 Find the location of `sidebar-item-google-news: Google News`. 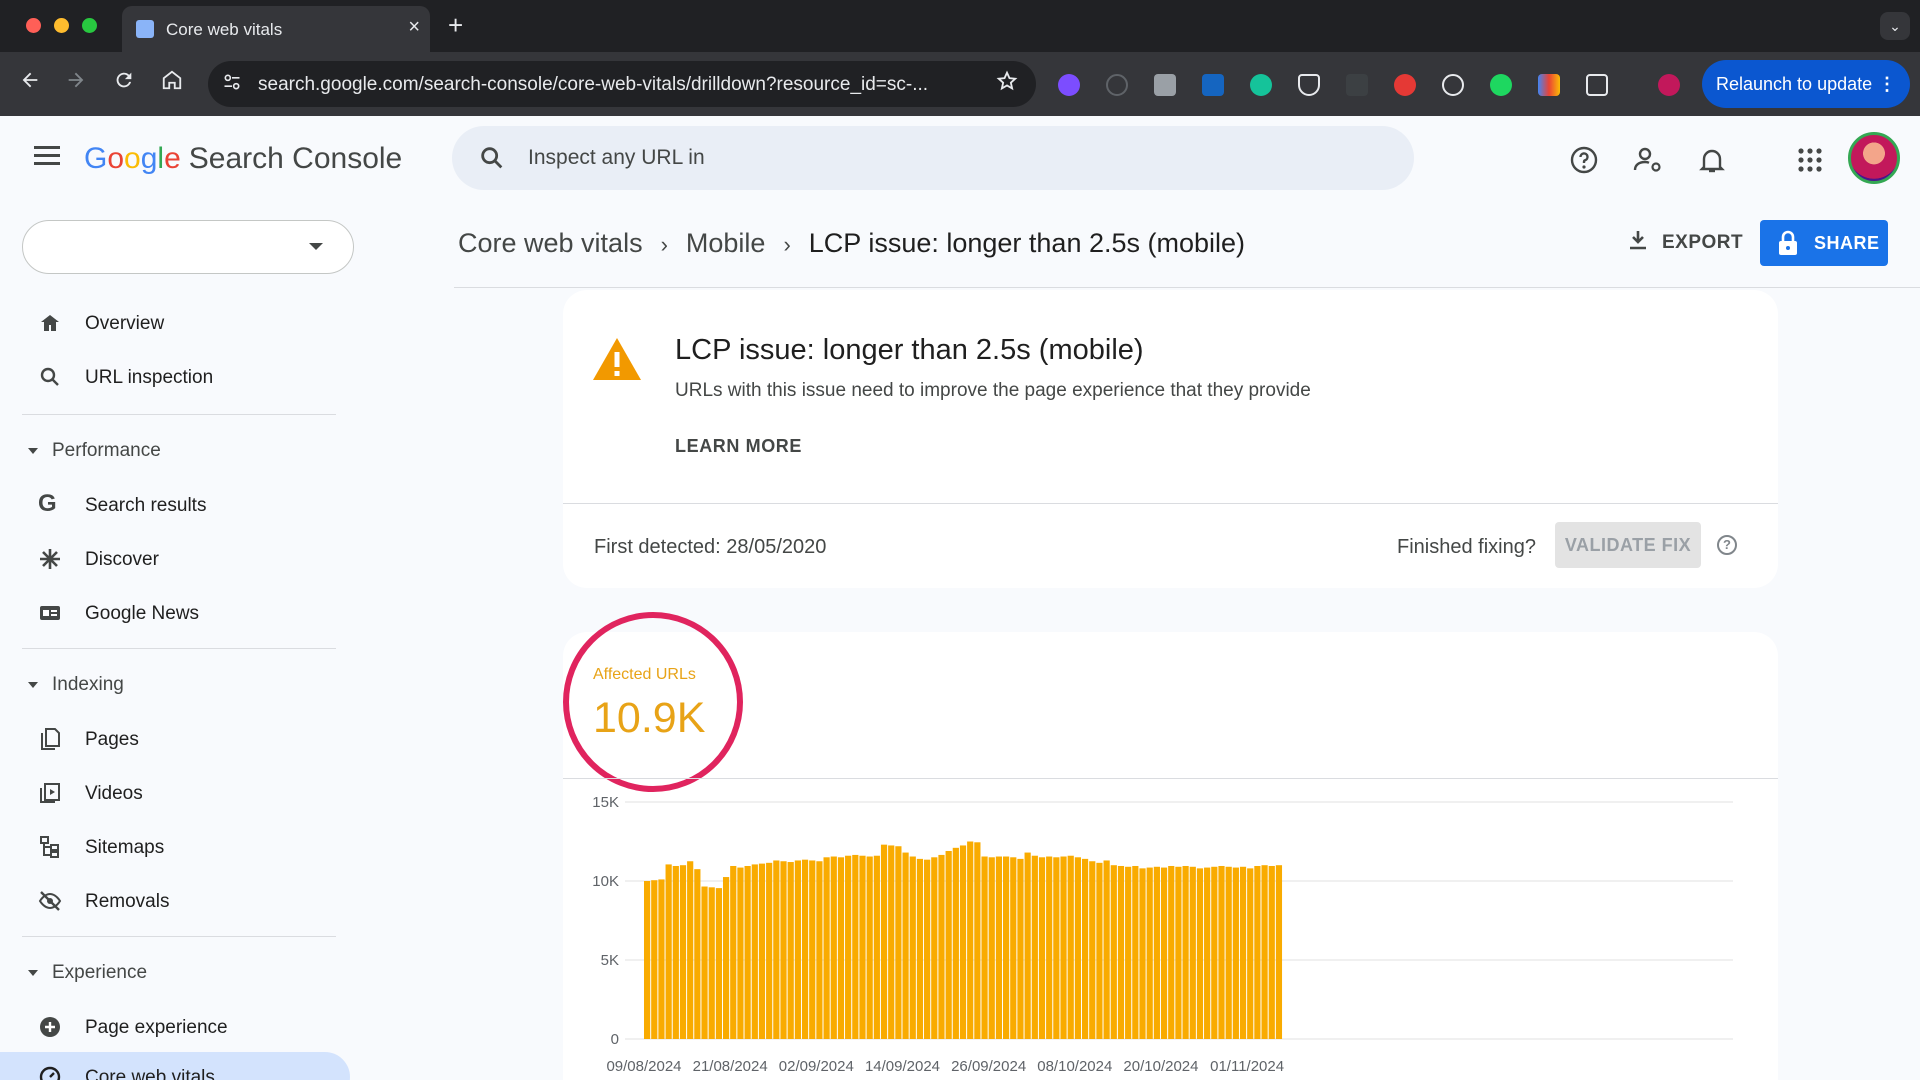

sidebar-item-google-news: Google News is located at coordinates (175, 613).